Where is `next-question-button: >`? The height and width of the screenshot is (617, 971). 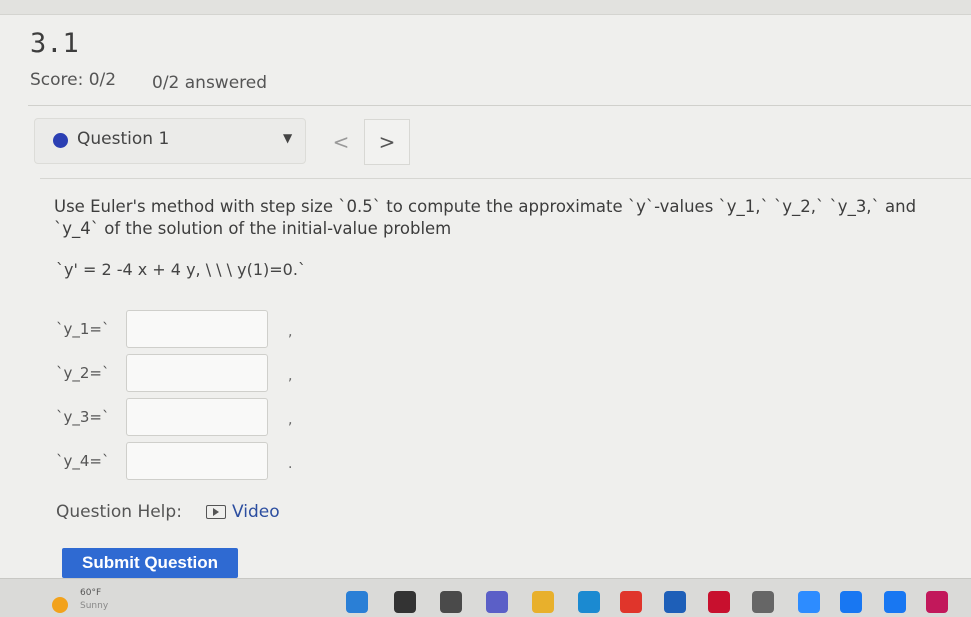 next-question-button: > is located at coordinates (387, 142).